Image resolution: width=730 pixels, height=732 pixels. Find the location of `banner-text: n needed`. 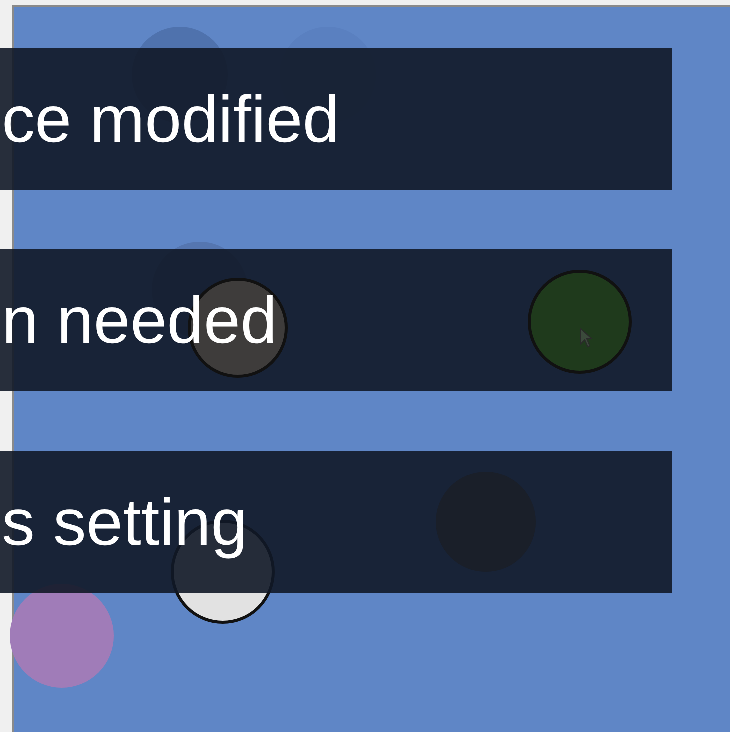

banner-text: n needed is located at coordinates (140, 320).